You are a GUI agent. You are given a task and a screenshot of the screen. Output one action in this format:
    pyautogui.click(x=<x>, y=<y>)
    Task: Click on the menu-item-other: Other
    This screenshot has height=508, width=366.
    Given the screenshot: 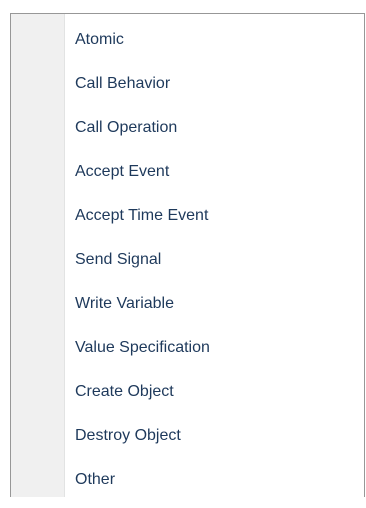 What is the action you would take?
    pyautogui.click(x=187, y=486)
    